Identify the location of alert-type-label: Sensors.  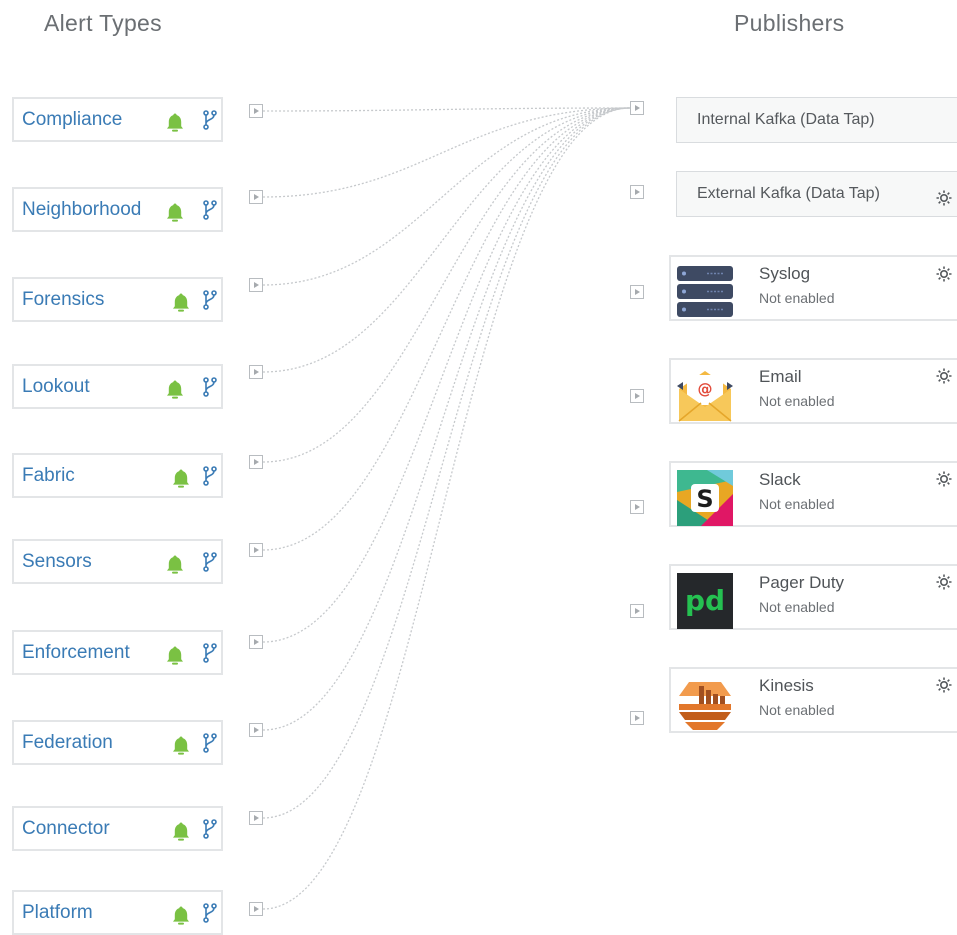
(57, 561).